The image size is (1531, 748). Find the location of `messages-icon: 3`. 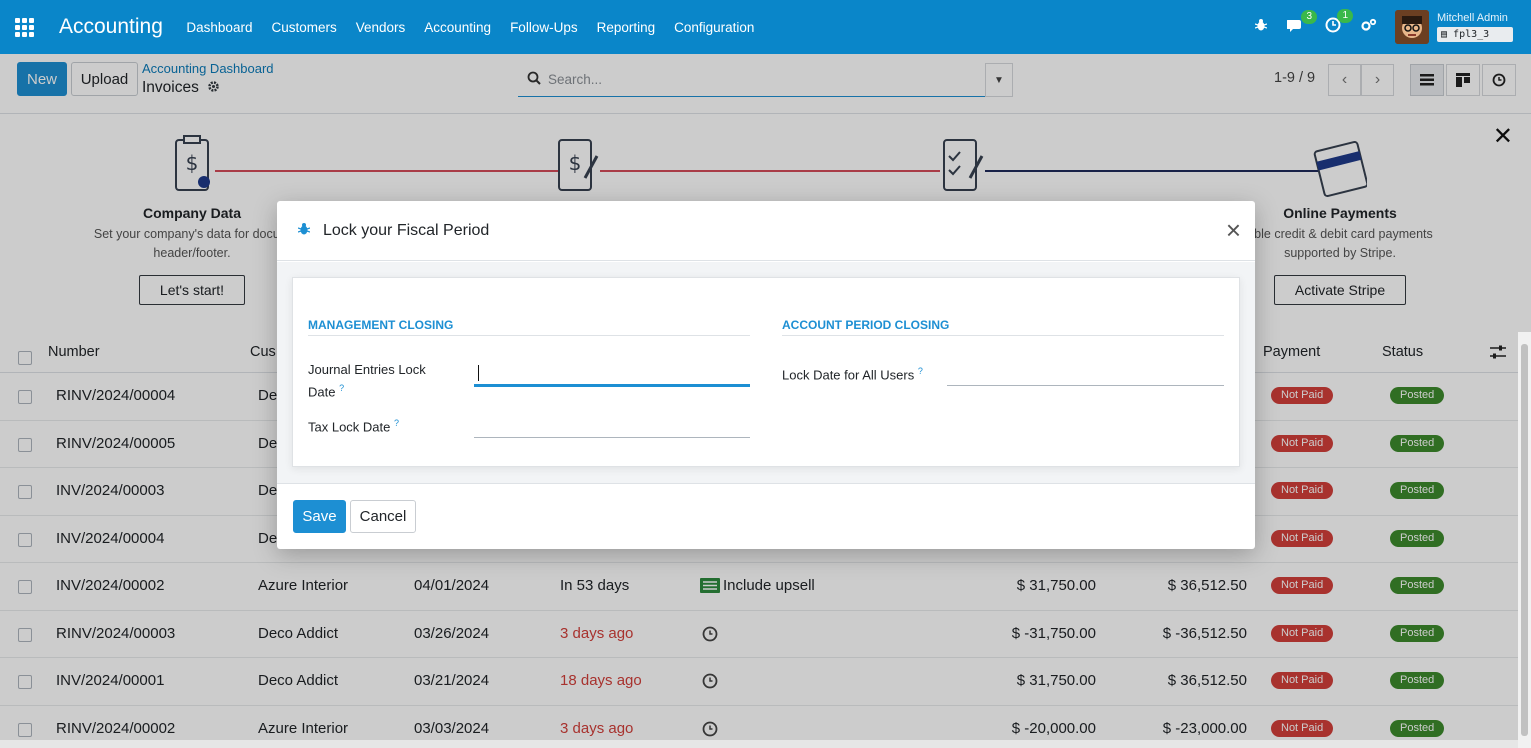

messages-icon: 3 is located at coordinates (1301, 23).